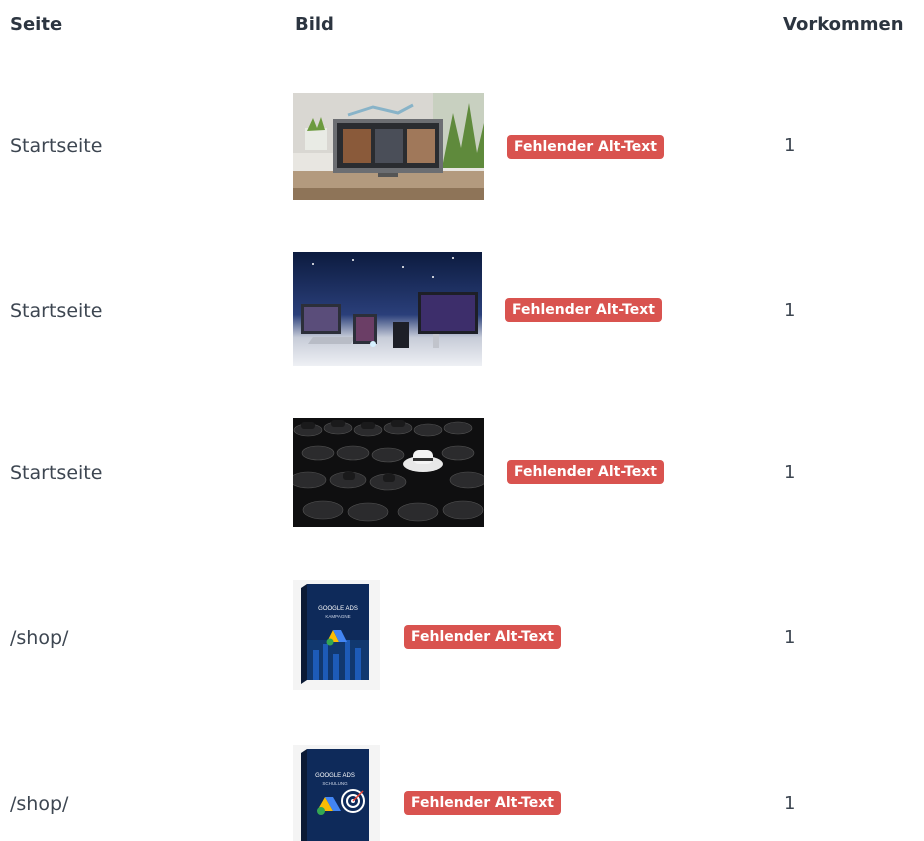 The image size is (924, 841). Describe the element at coordinates (843, 24) in the screenshot. I see `header-vorkommen: Vorkommen` at that location.